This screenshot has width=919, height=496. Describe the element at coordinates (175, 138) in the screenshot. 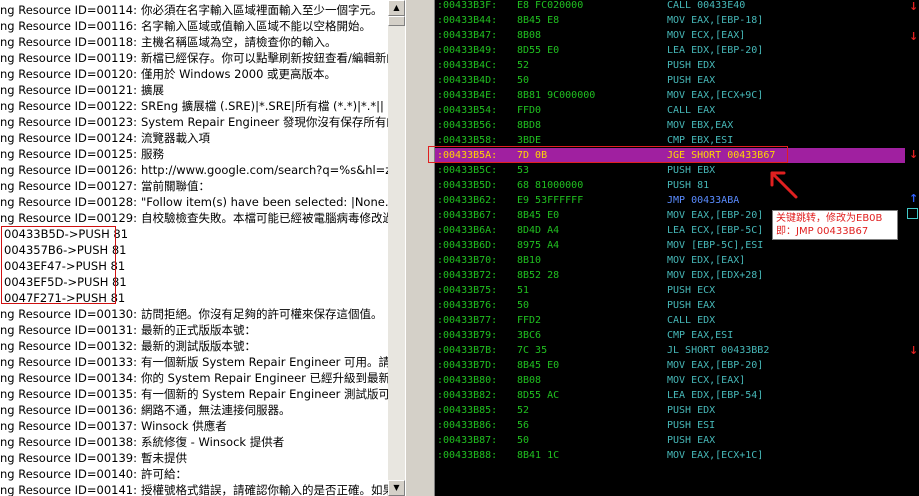

I see `resource-text: 流覽器載入項` at that location.